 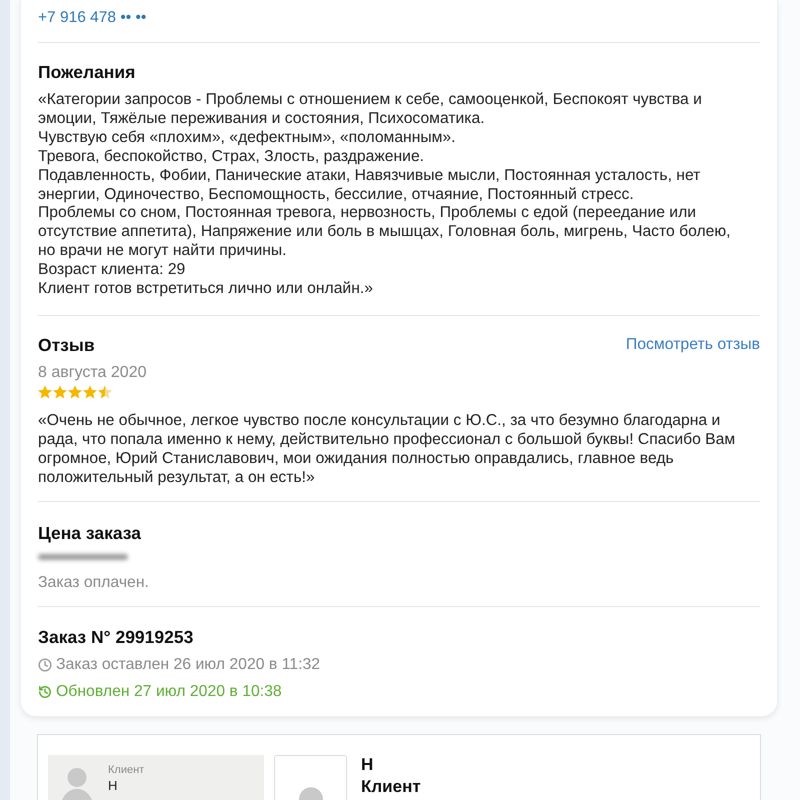 I want to click on created-date: Заказ оставлен 26 июл 2020 в 11:32, so click(x=188, y=664).